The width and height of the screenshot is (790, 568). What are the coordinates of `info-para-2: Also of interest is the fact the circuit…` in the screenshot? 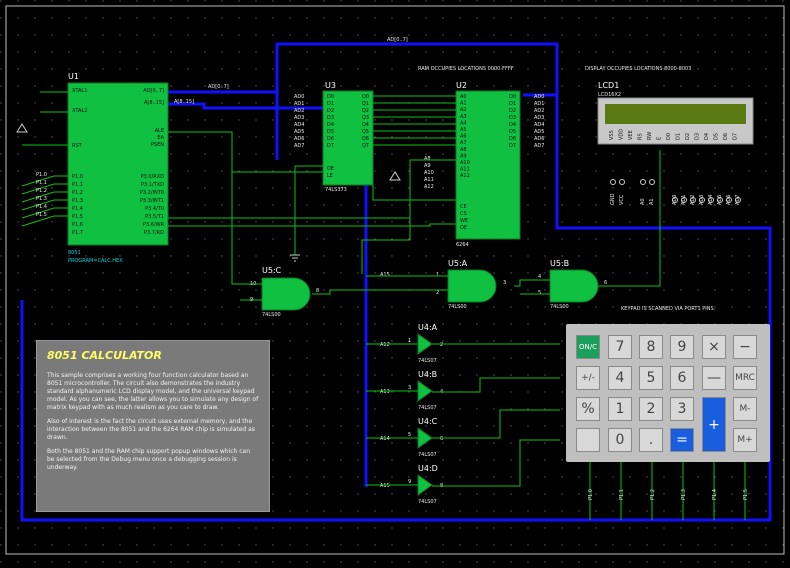 It's located at (151, 429).